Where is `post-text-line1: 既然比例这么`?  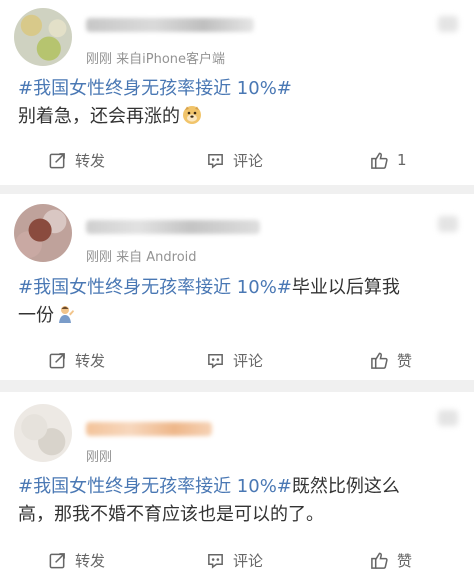
post-text-line1: 既然比例这么 is located at coordinates (345, 486).